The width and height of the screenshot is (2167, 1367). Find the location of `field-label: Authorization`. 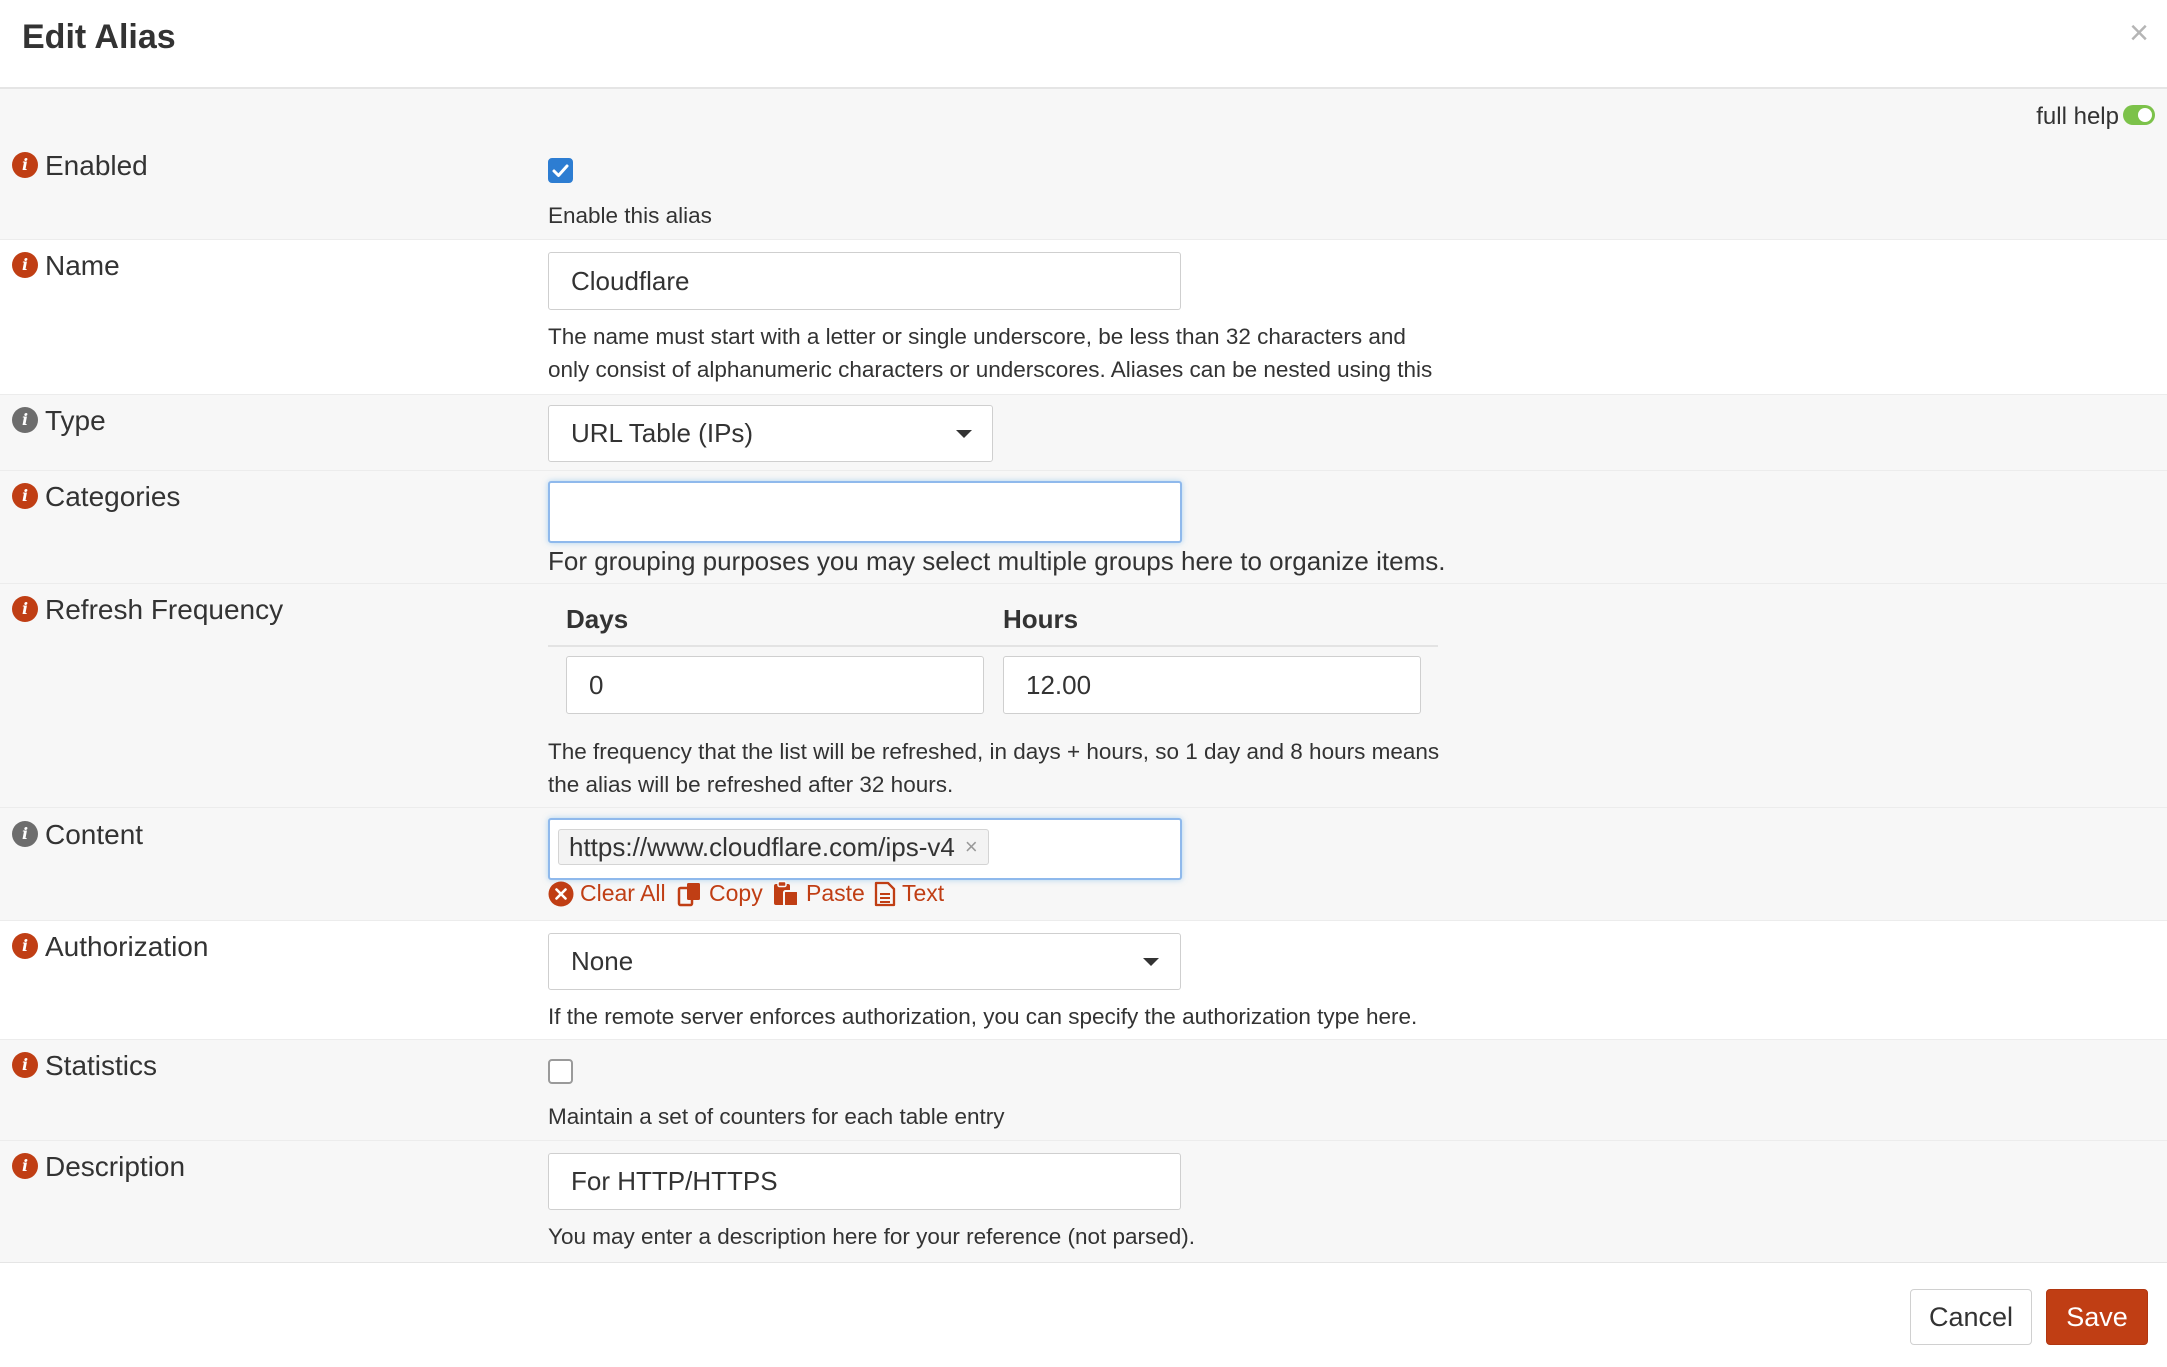

field-label: Authorization is located at coordinates (127, 946).